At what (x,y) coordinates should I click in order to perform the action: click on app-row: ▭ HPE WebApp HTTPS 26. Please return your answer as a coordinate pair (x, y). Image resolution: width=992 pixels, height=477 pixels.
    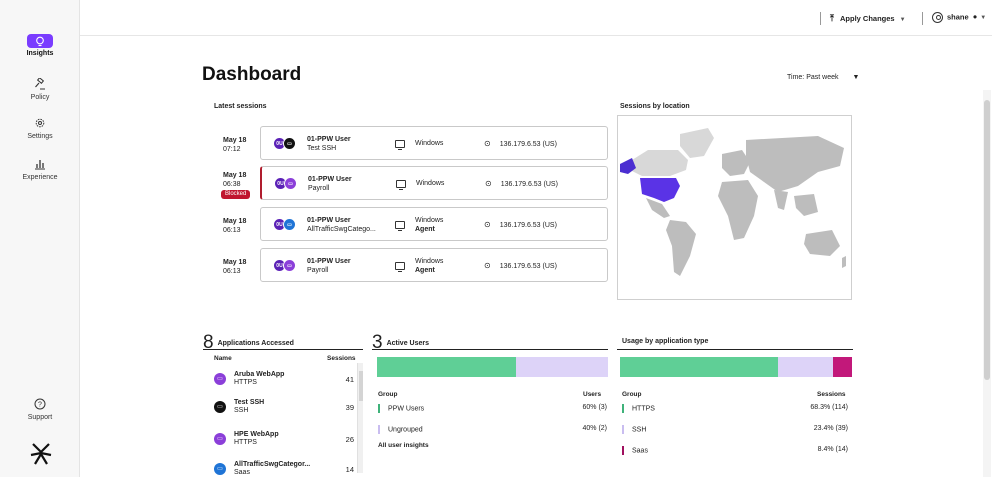
    Looking at the image, I should click on (284, 441).